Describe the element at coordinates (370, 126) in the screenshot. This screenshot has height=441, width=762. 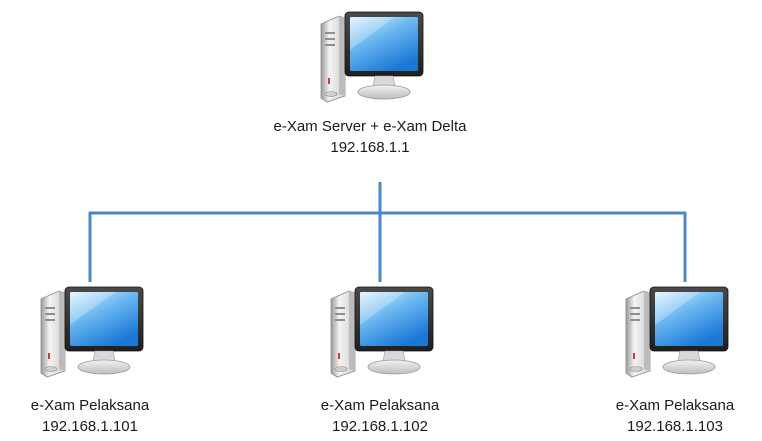
I see `server-label: e-Xam Server + e-Xam Delta` at that location.